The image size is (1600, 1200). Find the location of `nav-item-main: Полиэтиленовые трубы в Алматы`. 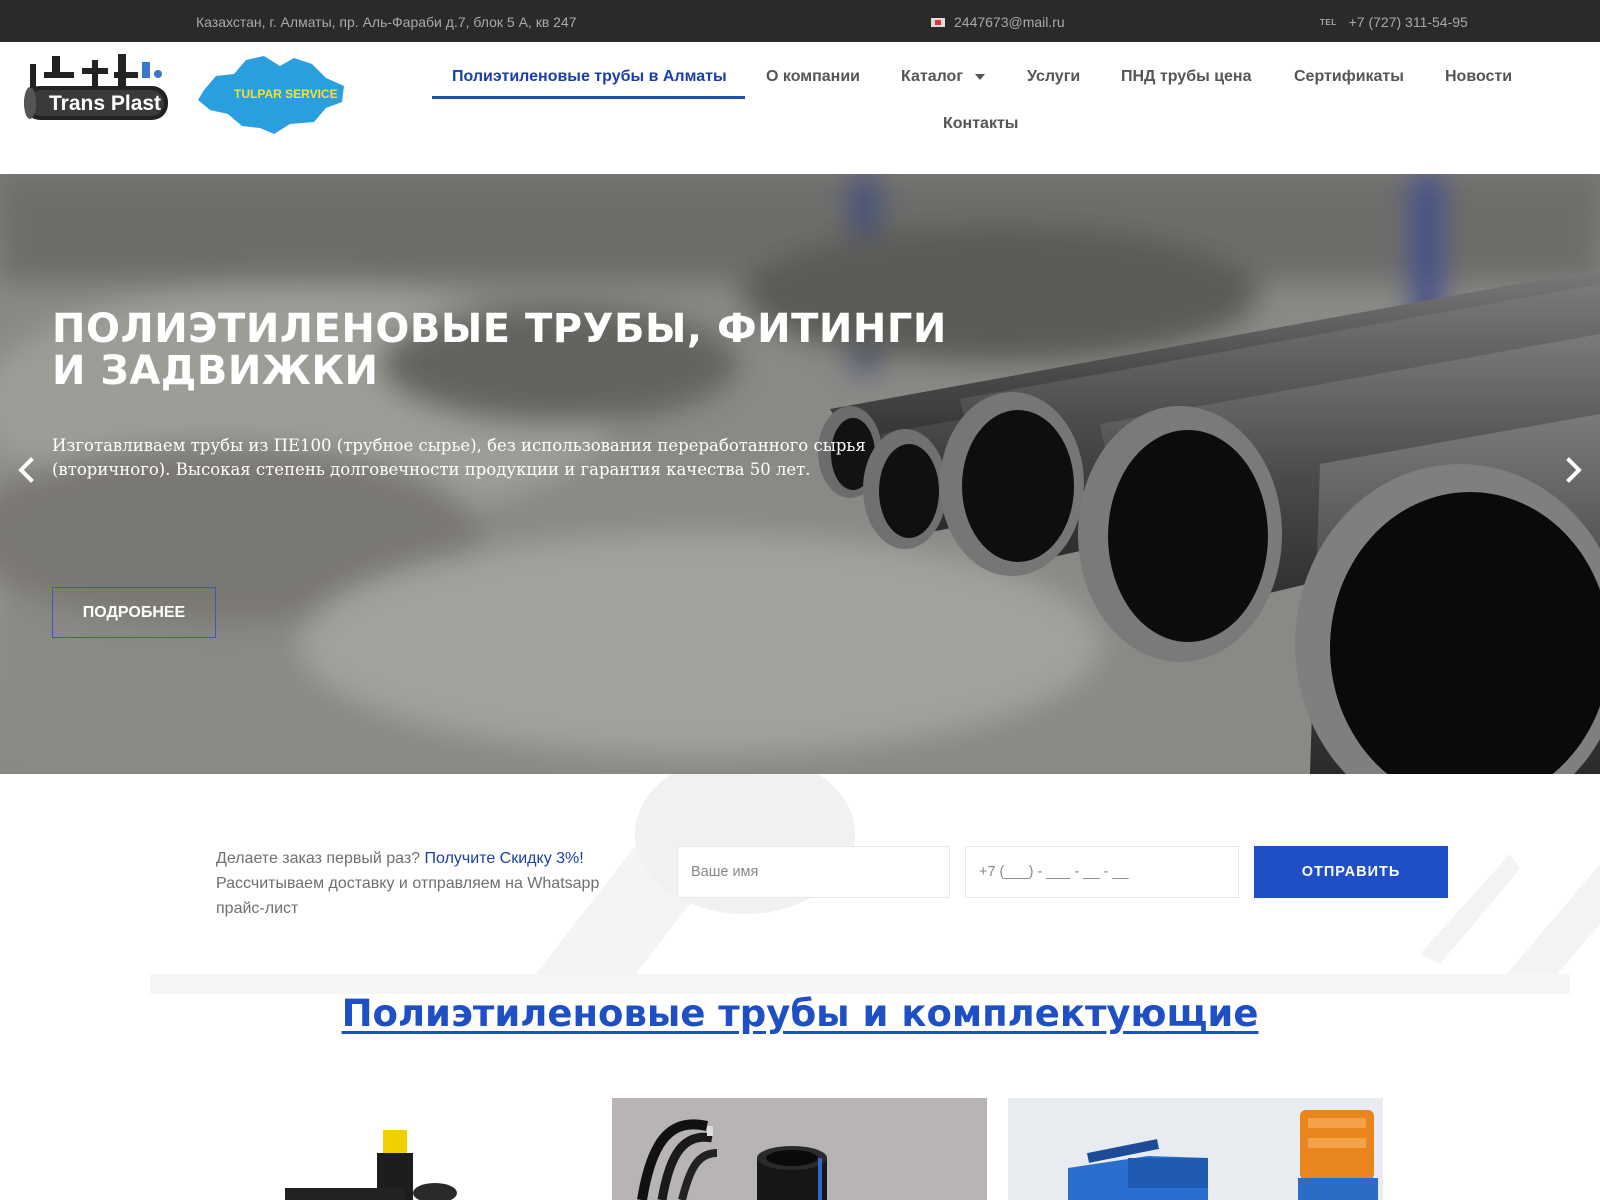

nav-item-main: Полиэтиленовые трубы в Алматы is located at coordinates (589, 77).